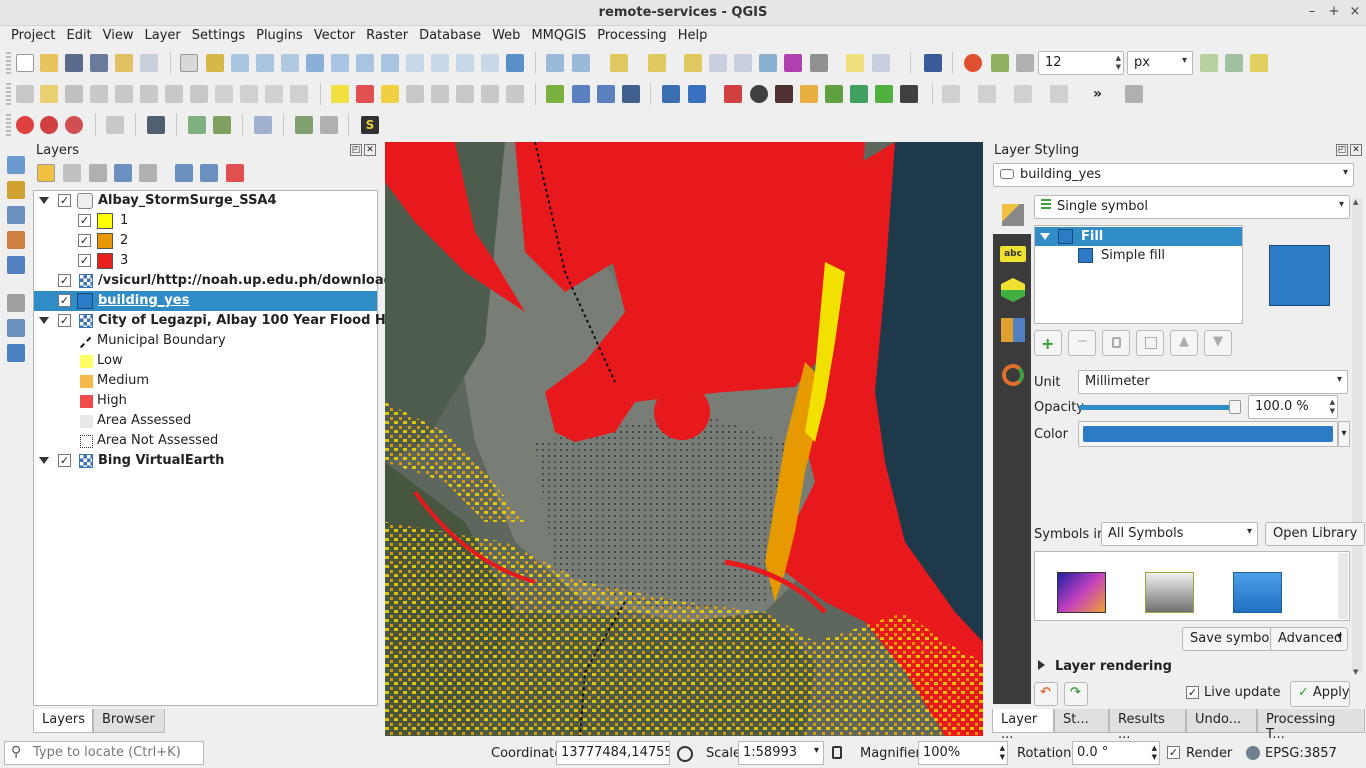  Describe the element at coordinates (1134, 94) in the screenshot. I see `advanced-digitize-icon` at that location.